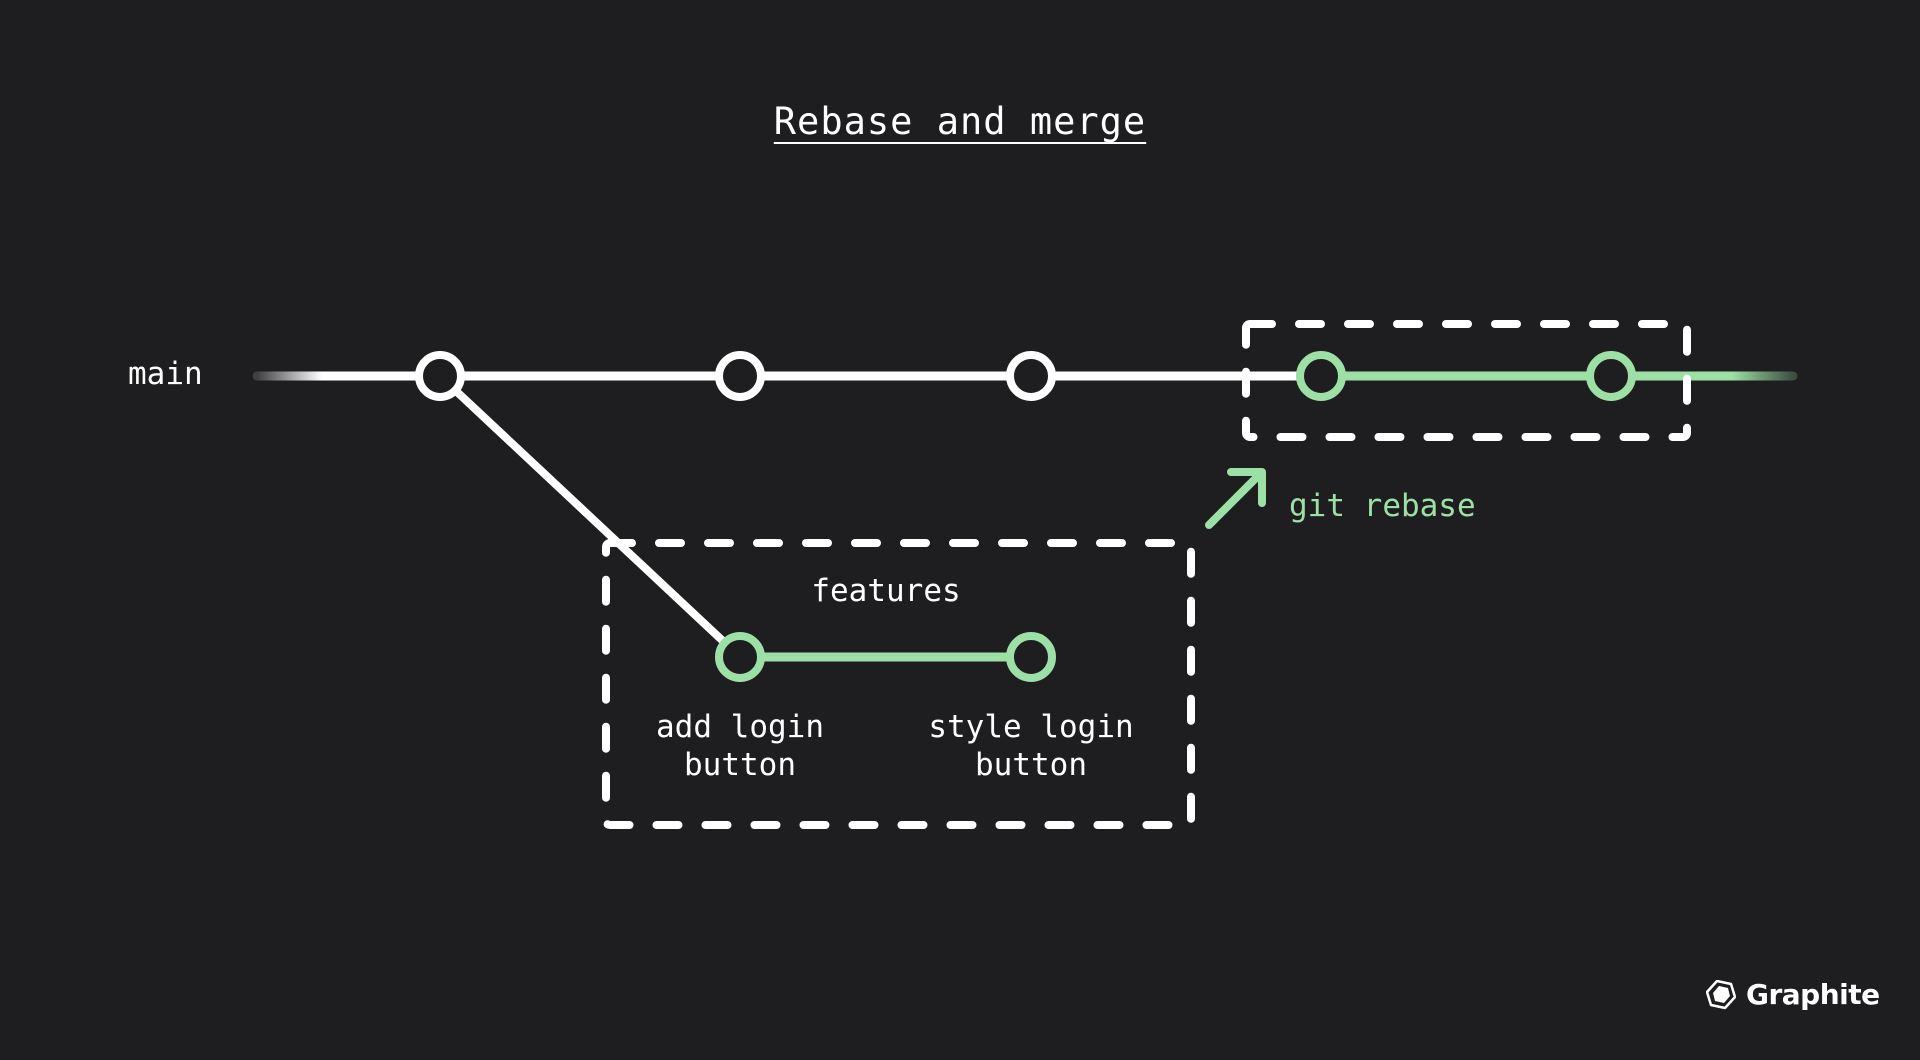  What do you see at coordinates (886, 591) in the screenshot?
I see `features-branch-label: features` at bounding box center [886, 591].